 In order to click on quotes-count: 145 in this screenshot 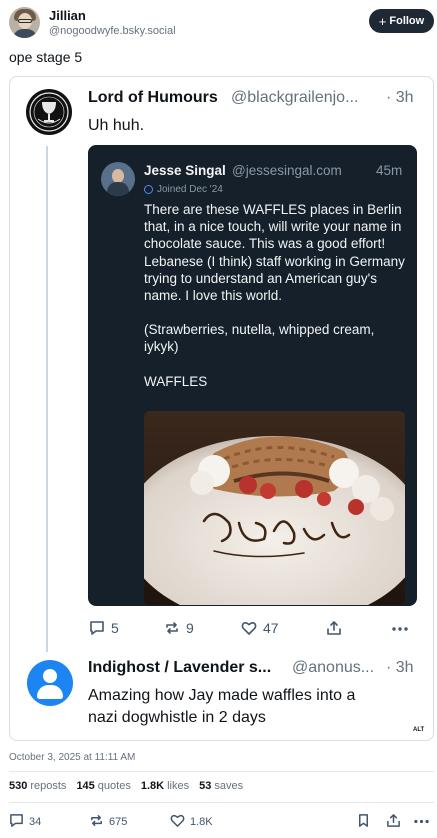, I will do `click(85, 786)`.